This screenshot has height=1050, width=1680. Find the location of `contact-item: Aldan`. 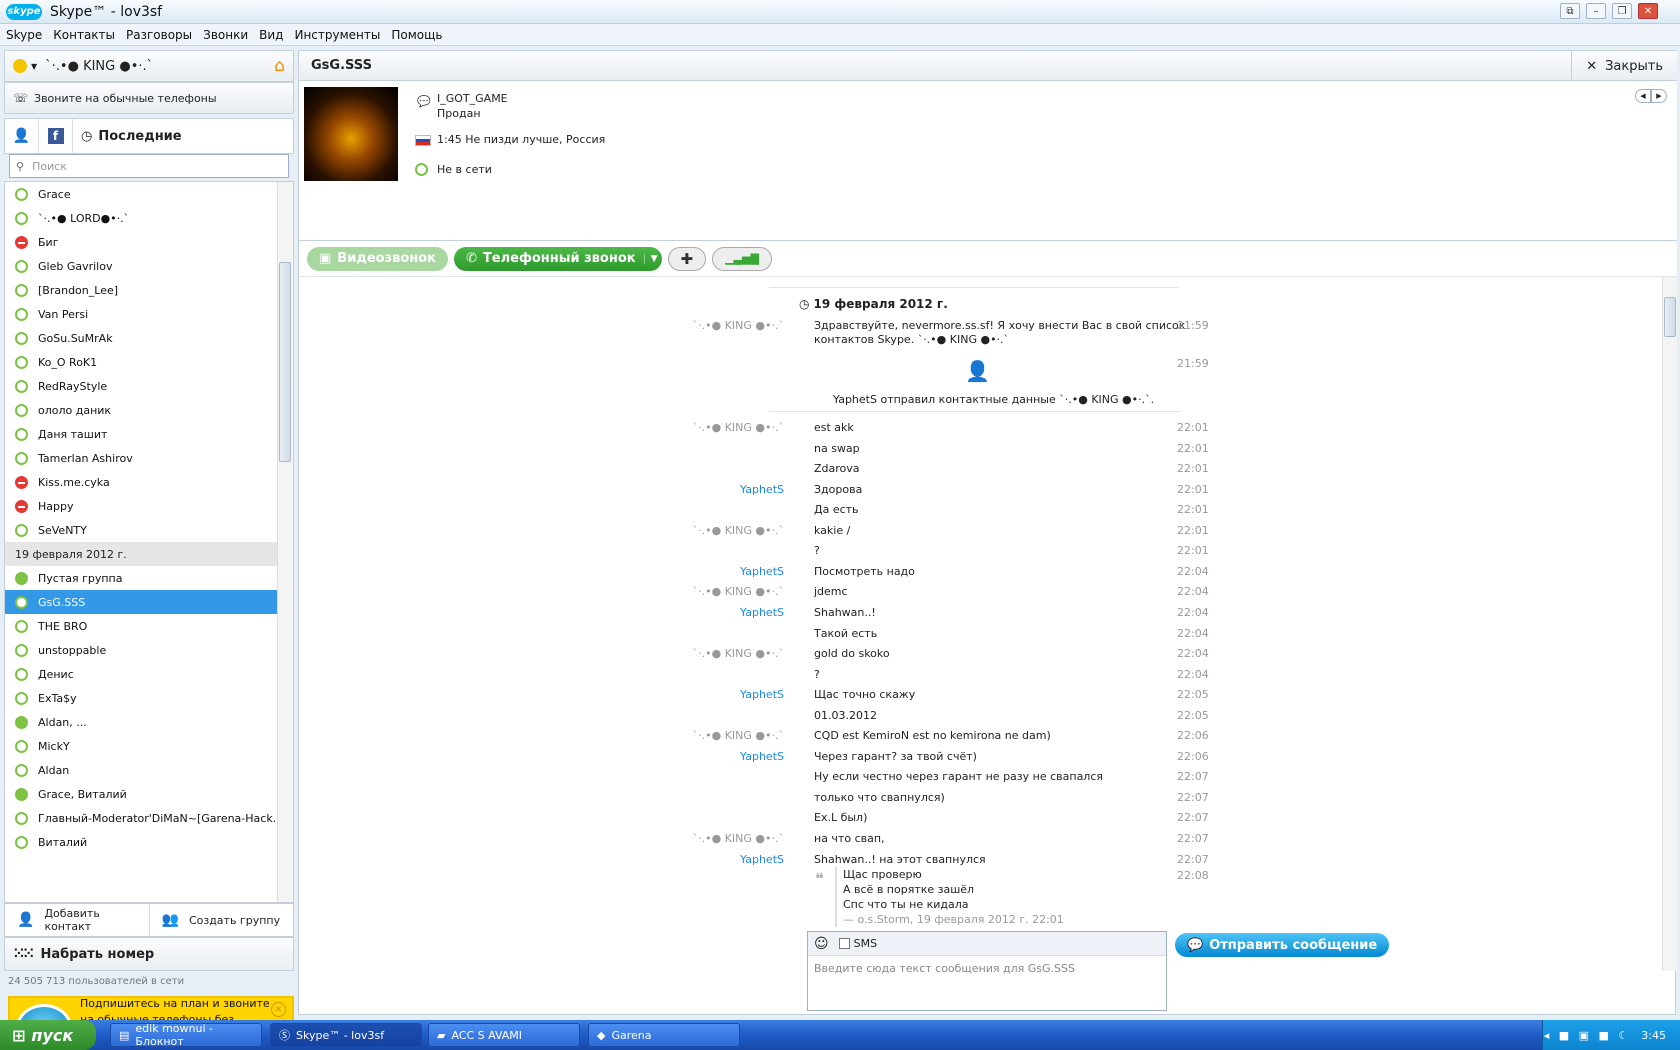

contact-item: Aldan is located at coordinates (141, 770).